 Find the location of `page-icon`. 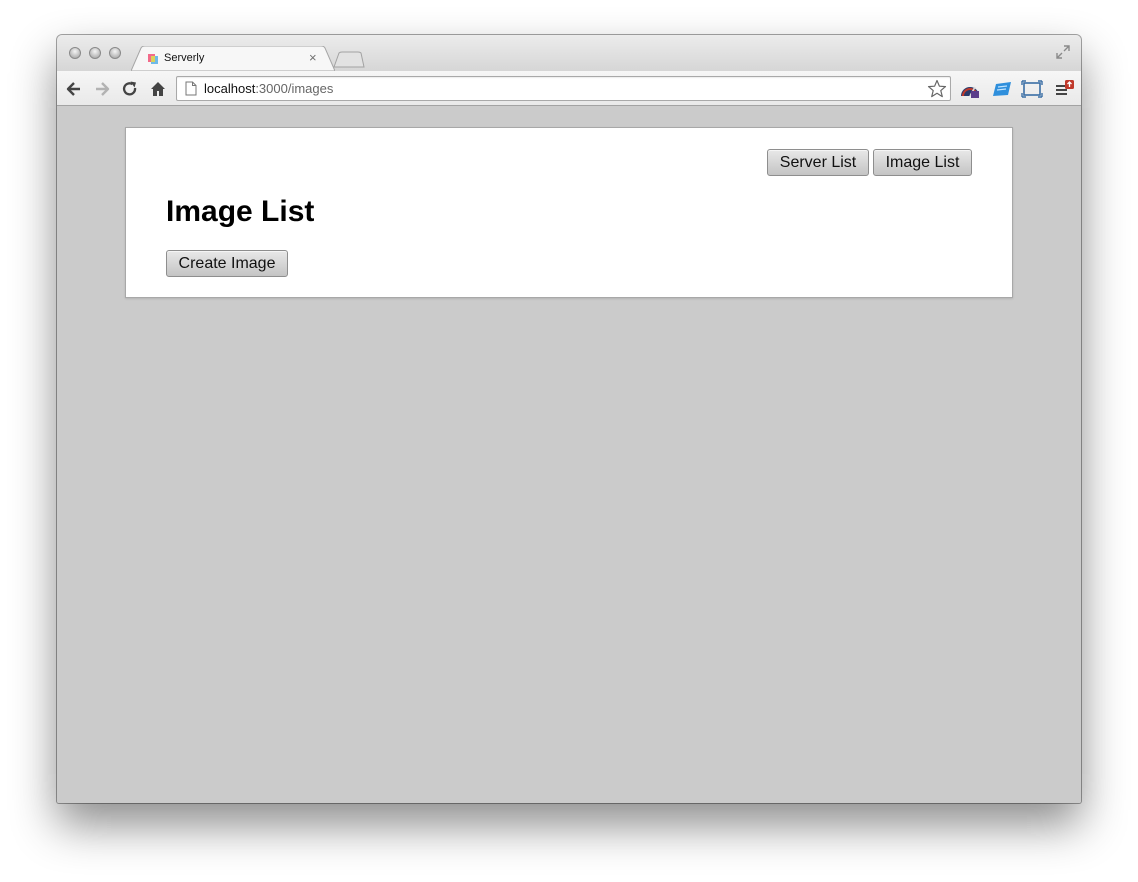

page-icon is located at coordinates (191, 88).